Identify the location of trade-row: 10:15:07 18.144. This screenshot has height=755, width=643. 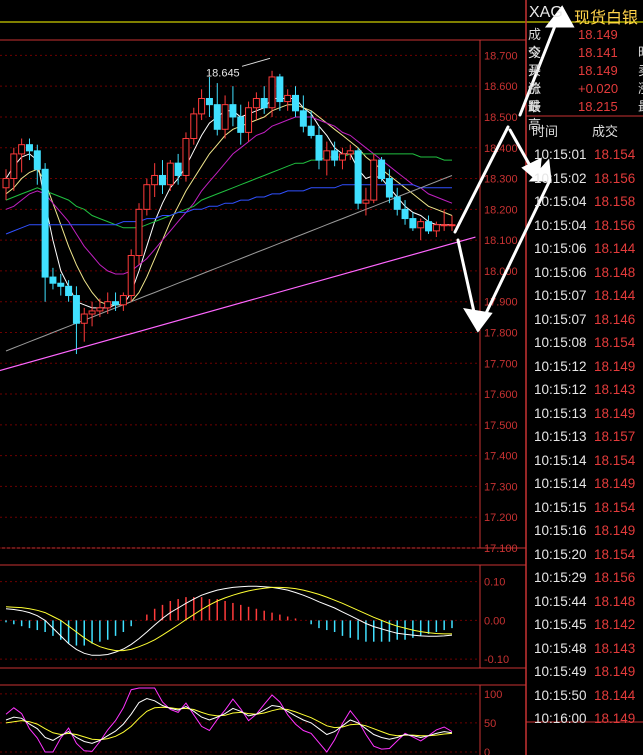
(585, 295).